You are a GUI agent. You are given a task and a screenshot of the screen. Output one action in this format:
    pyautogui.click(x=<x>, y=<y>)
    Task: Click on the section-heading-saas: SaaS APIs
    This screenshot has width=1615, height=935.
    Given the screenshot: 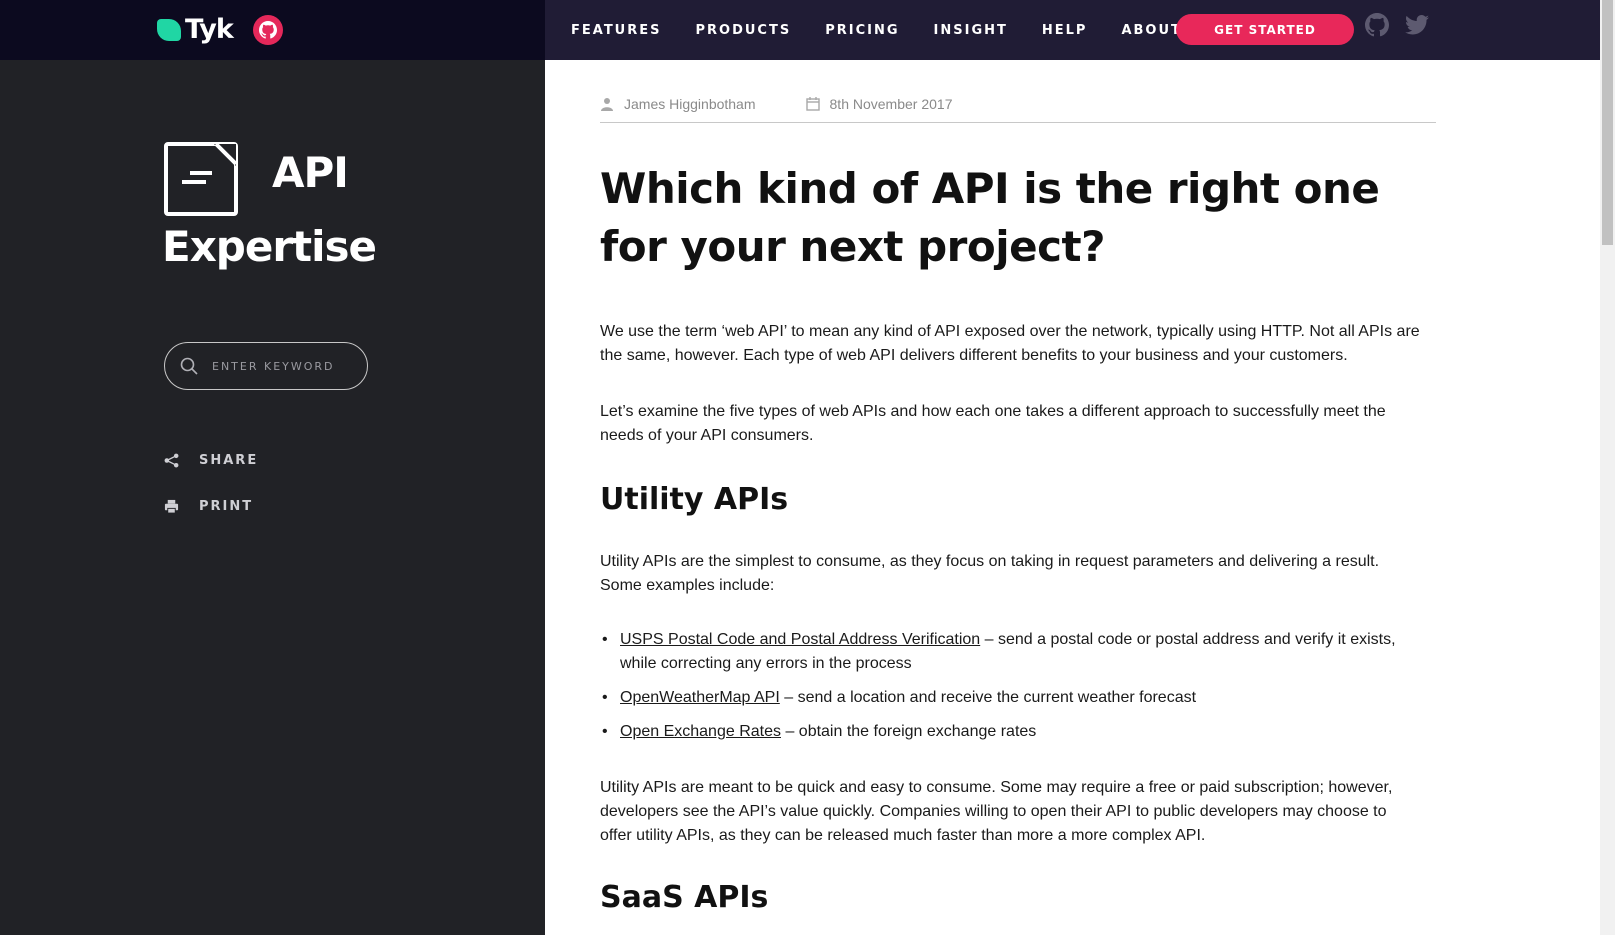 What is the action you would take?
    pyautogui.click(x=684, y=897)
    